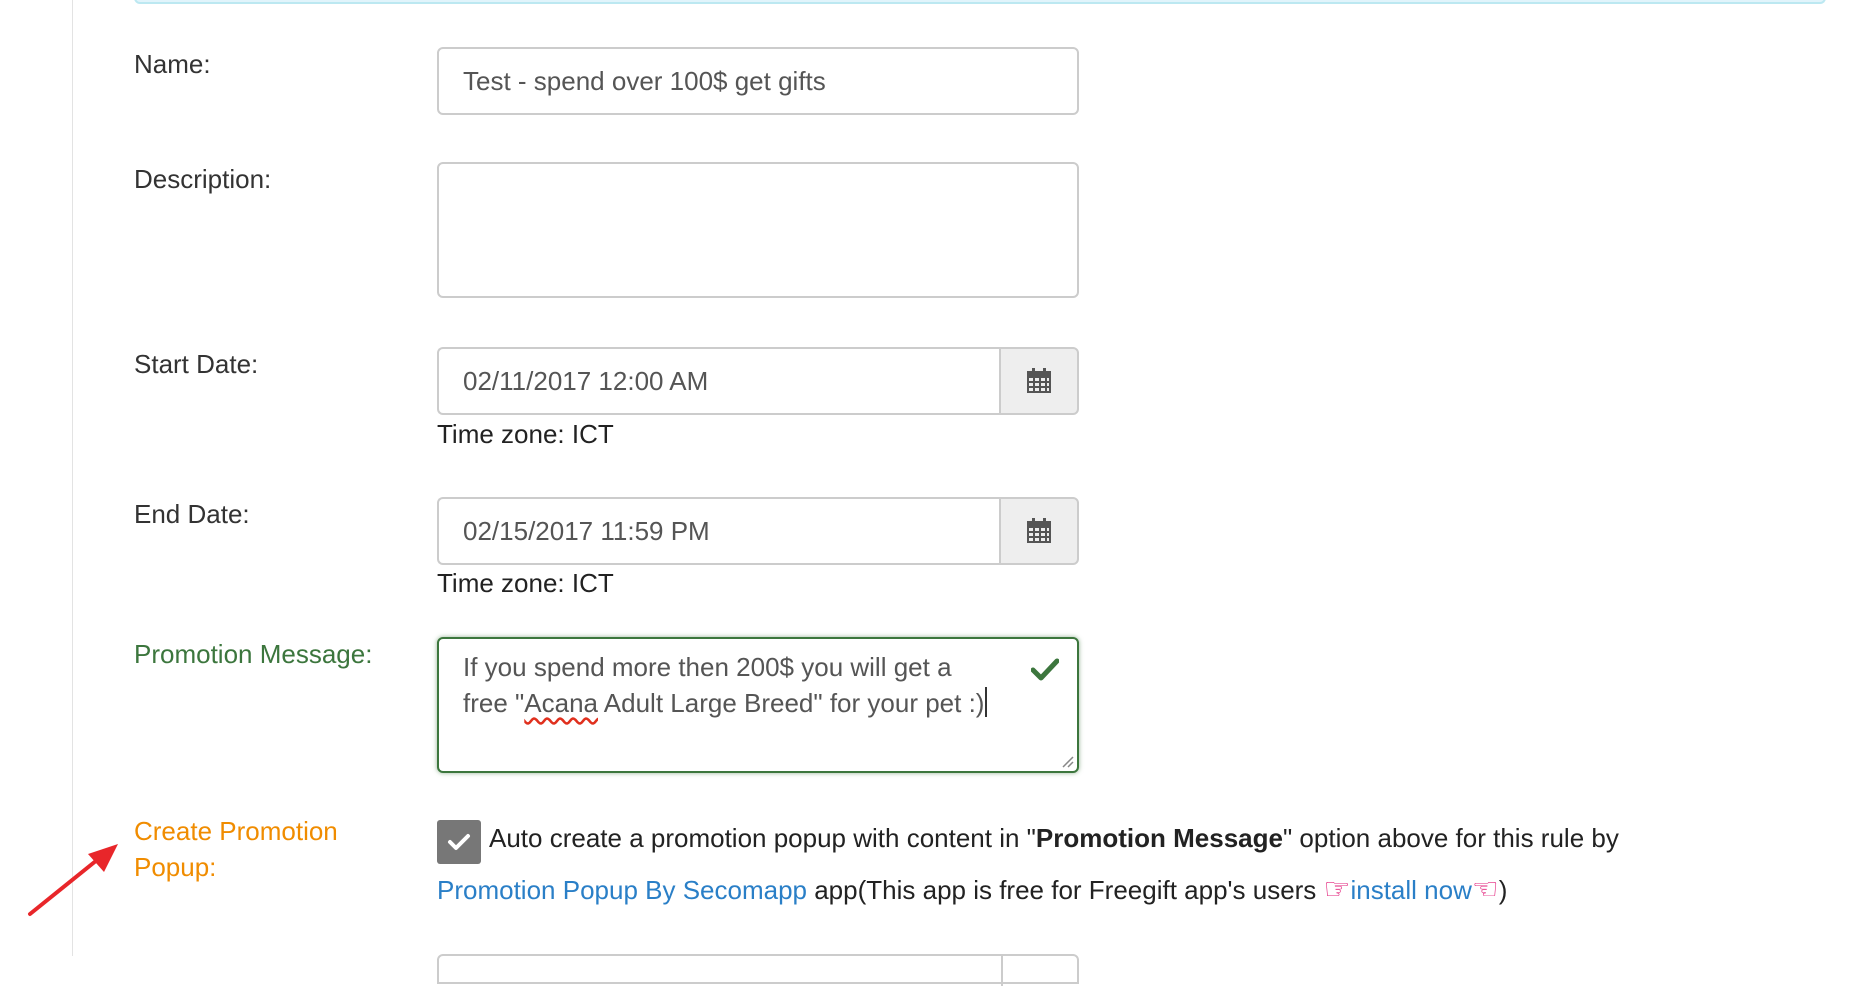  Describe the element at coordinates (1067, 761) in the screenshot. I see `resize-grip-icon` at that location.